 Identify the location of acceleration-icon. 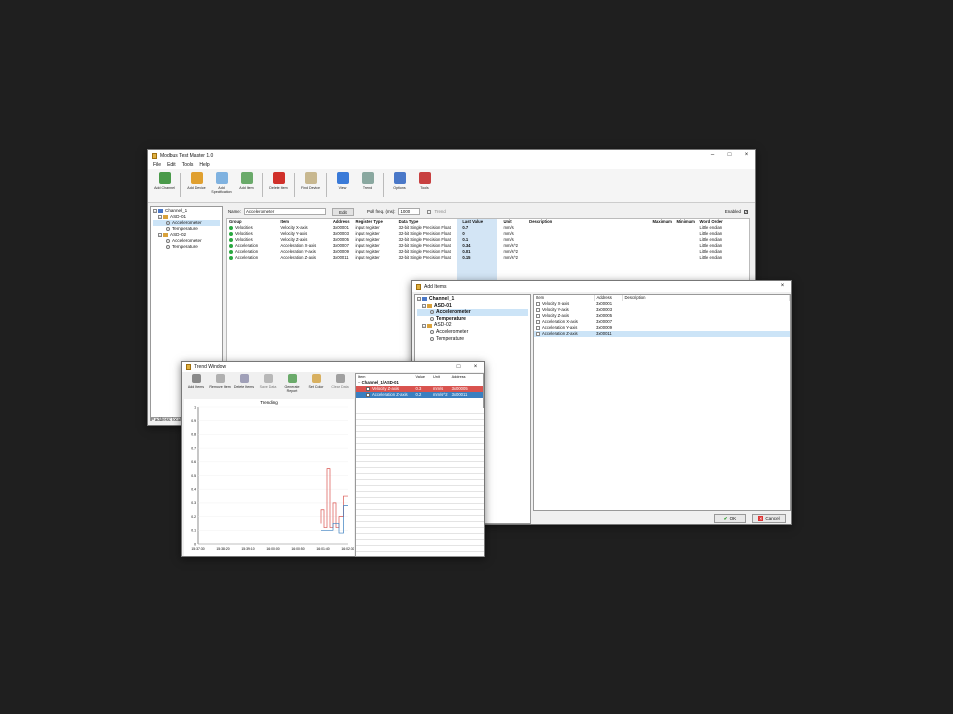
(231, 245).